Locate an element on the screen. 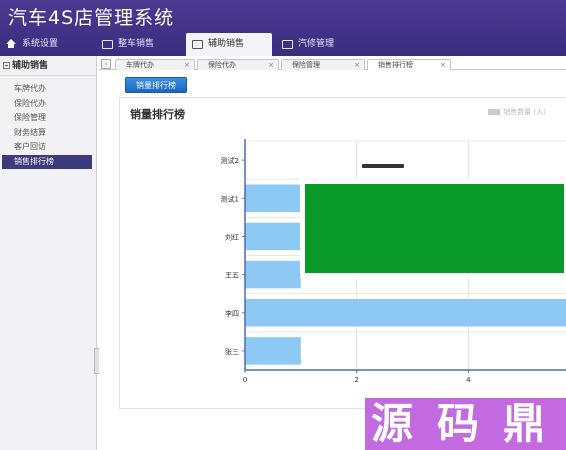 Image resolution: width=566 pixels, height=450 pixels. overlay-dark-bar is located at coordinates (383, 166).